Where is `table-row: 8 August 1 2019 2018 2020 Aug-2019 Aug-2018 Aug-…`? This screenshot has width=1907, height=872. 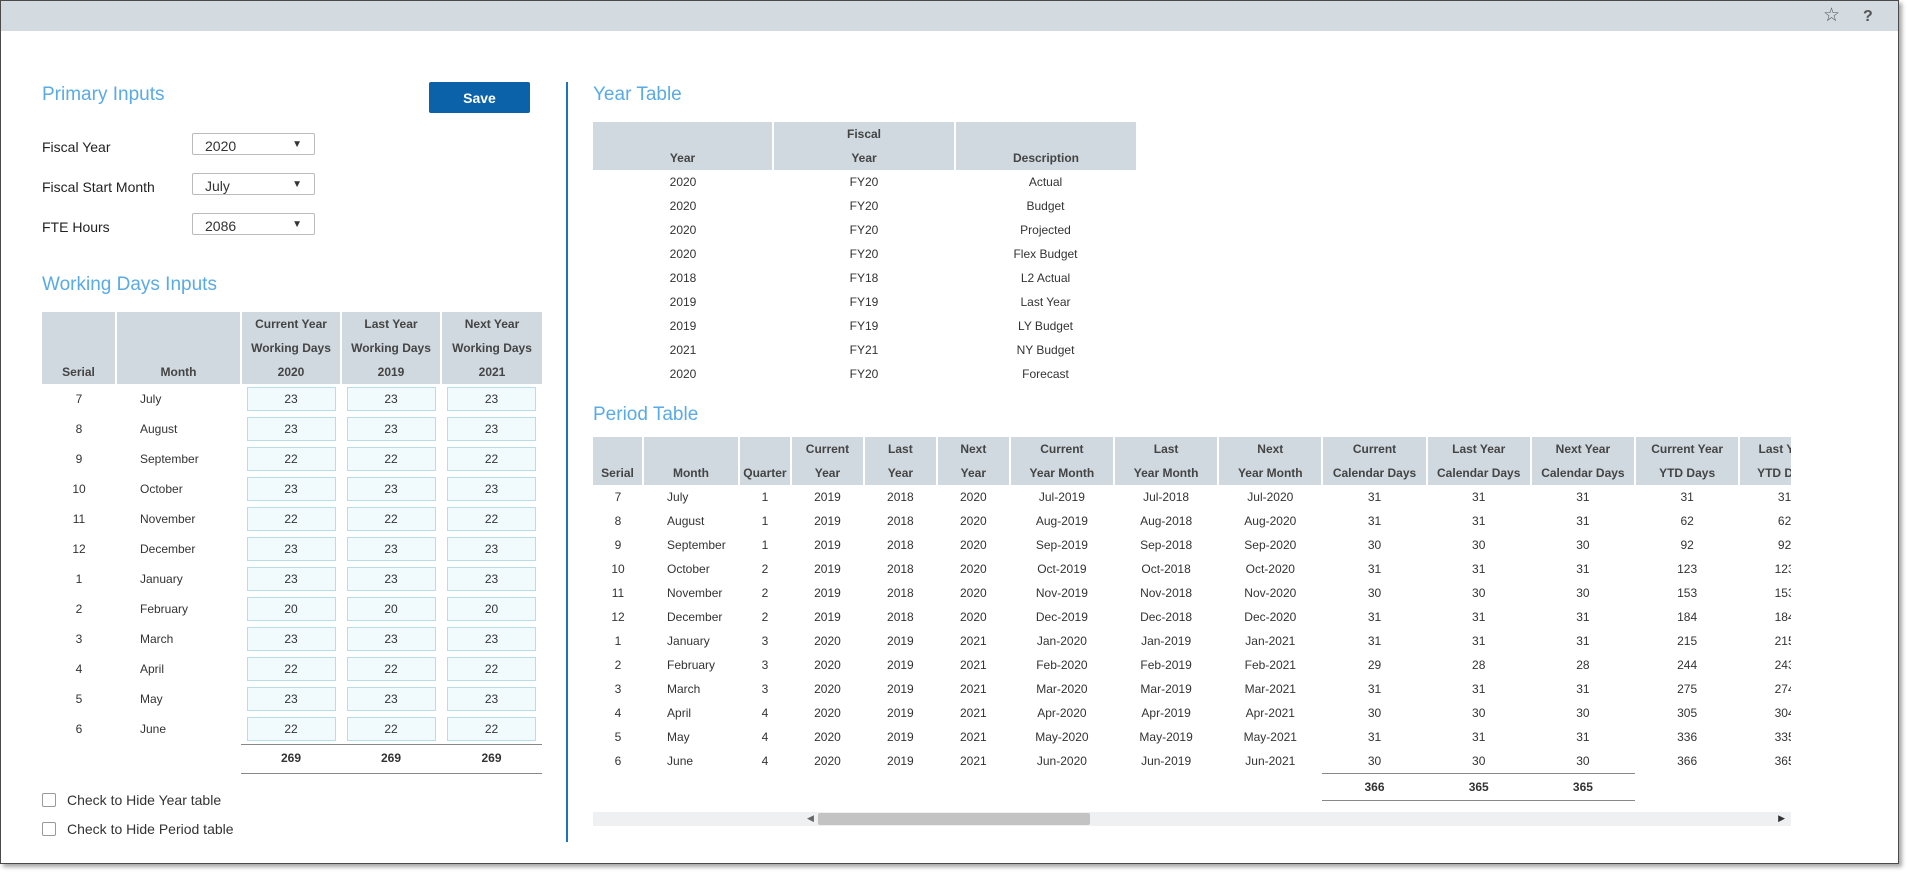
table-row: 8 August 1 2019 2018 2020 Aug-2019 Aug-2018 Aug-… is located at coordinates (1192, 521).